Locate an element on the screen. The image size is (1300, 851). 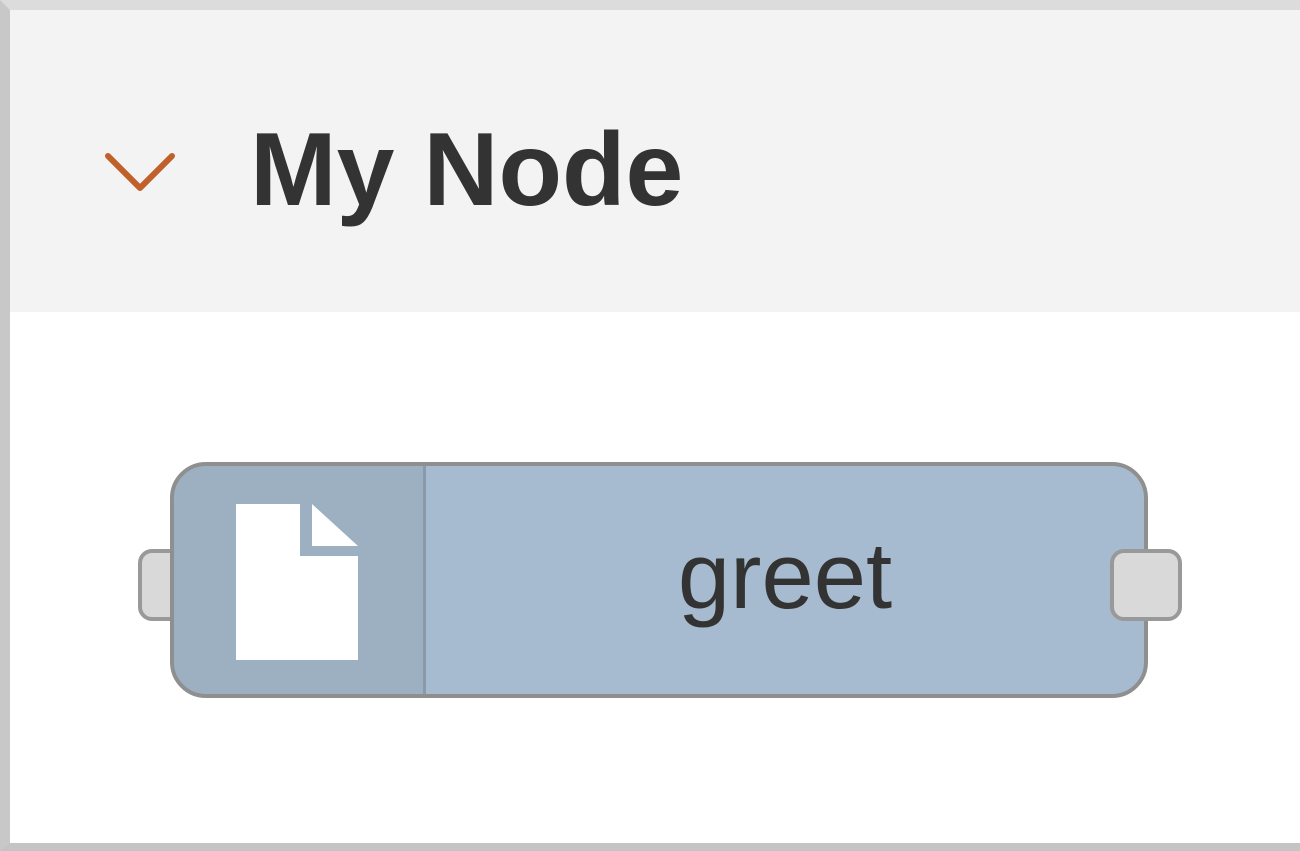
file-icon is located at coordinates (297, 582).